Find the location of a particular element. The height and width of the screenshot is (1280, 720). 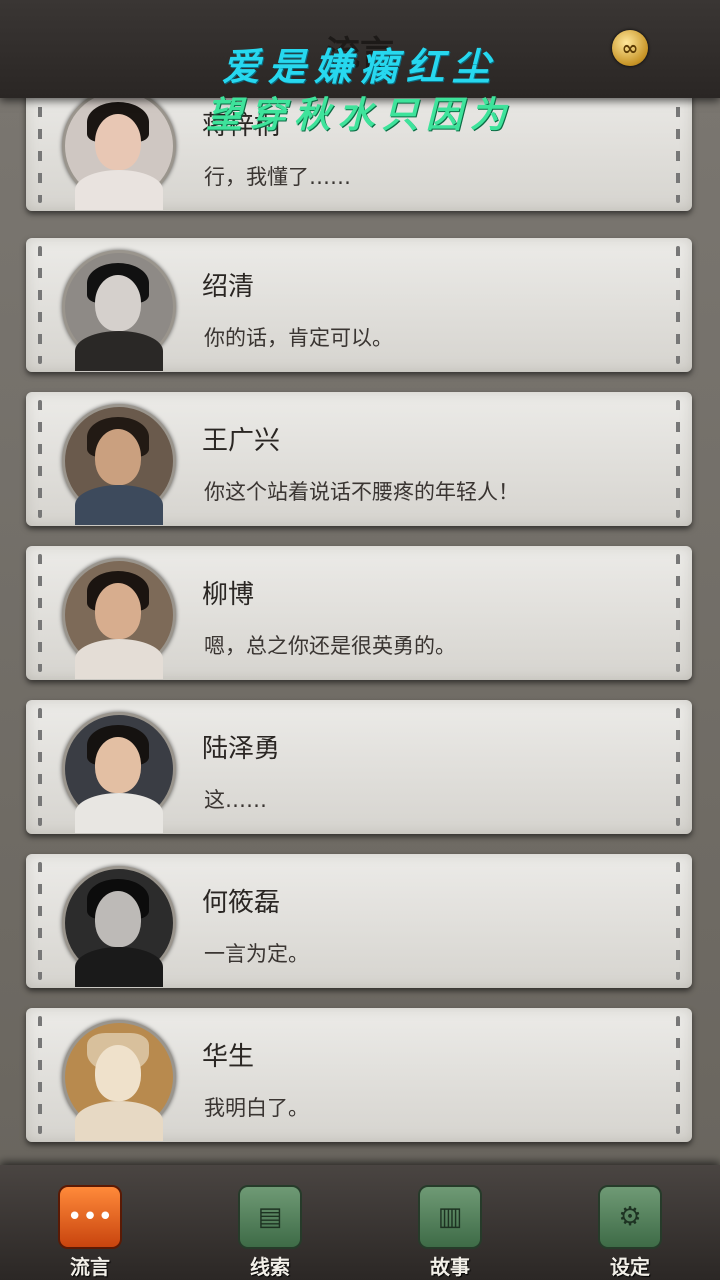

message-card: 何筱磊 一言为定。 is located at coordinates (359, 921).